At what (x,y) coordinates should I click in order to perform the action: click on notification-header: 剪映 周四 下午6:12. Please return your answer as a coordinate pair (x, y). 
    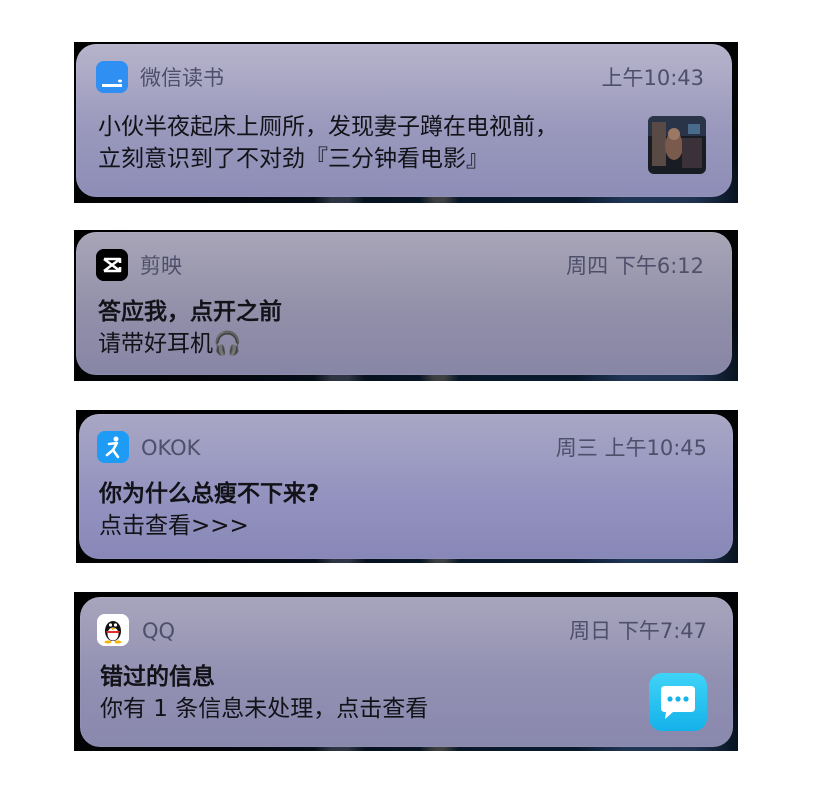
    Looking at the image, I should click on (404, 263).